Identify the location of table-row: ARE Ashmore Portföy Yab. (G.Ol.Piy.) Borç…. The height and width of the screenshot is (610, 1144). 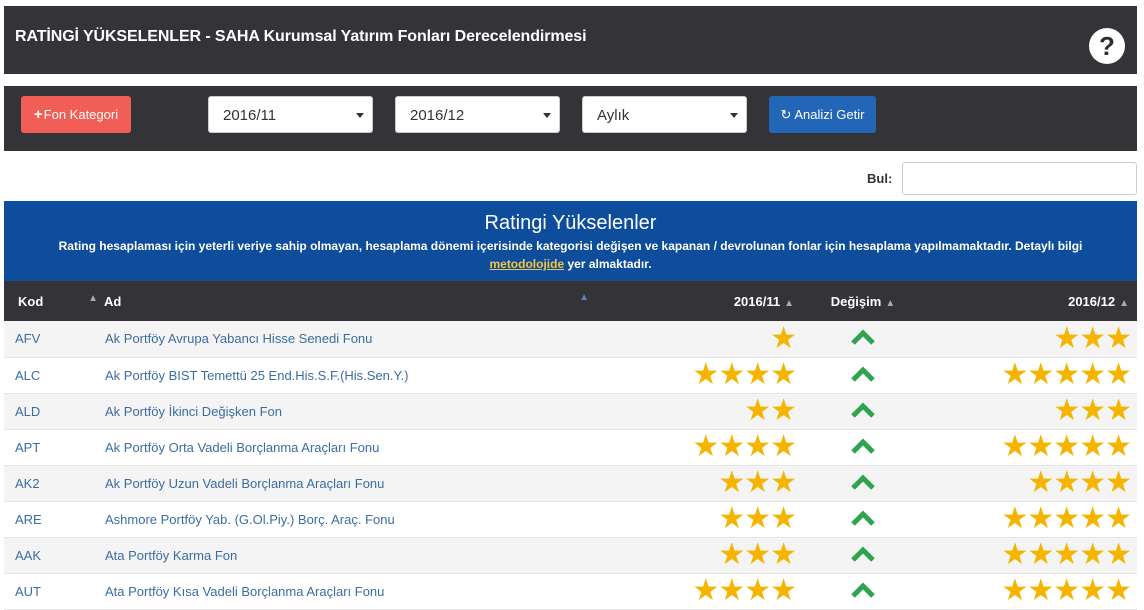
(570, 519).